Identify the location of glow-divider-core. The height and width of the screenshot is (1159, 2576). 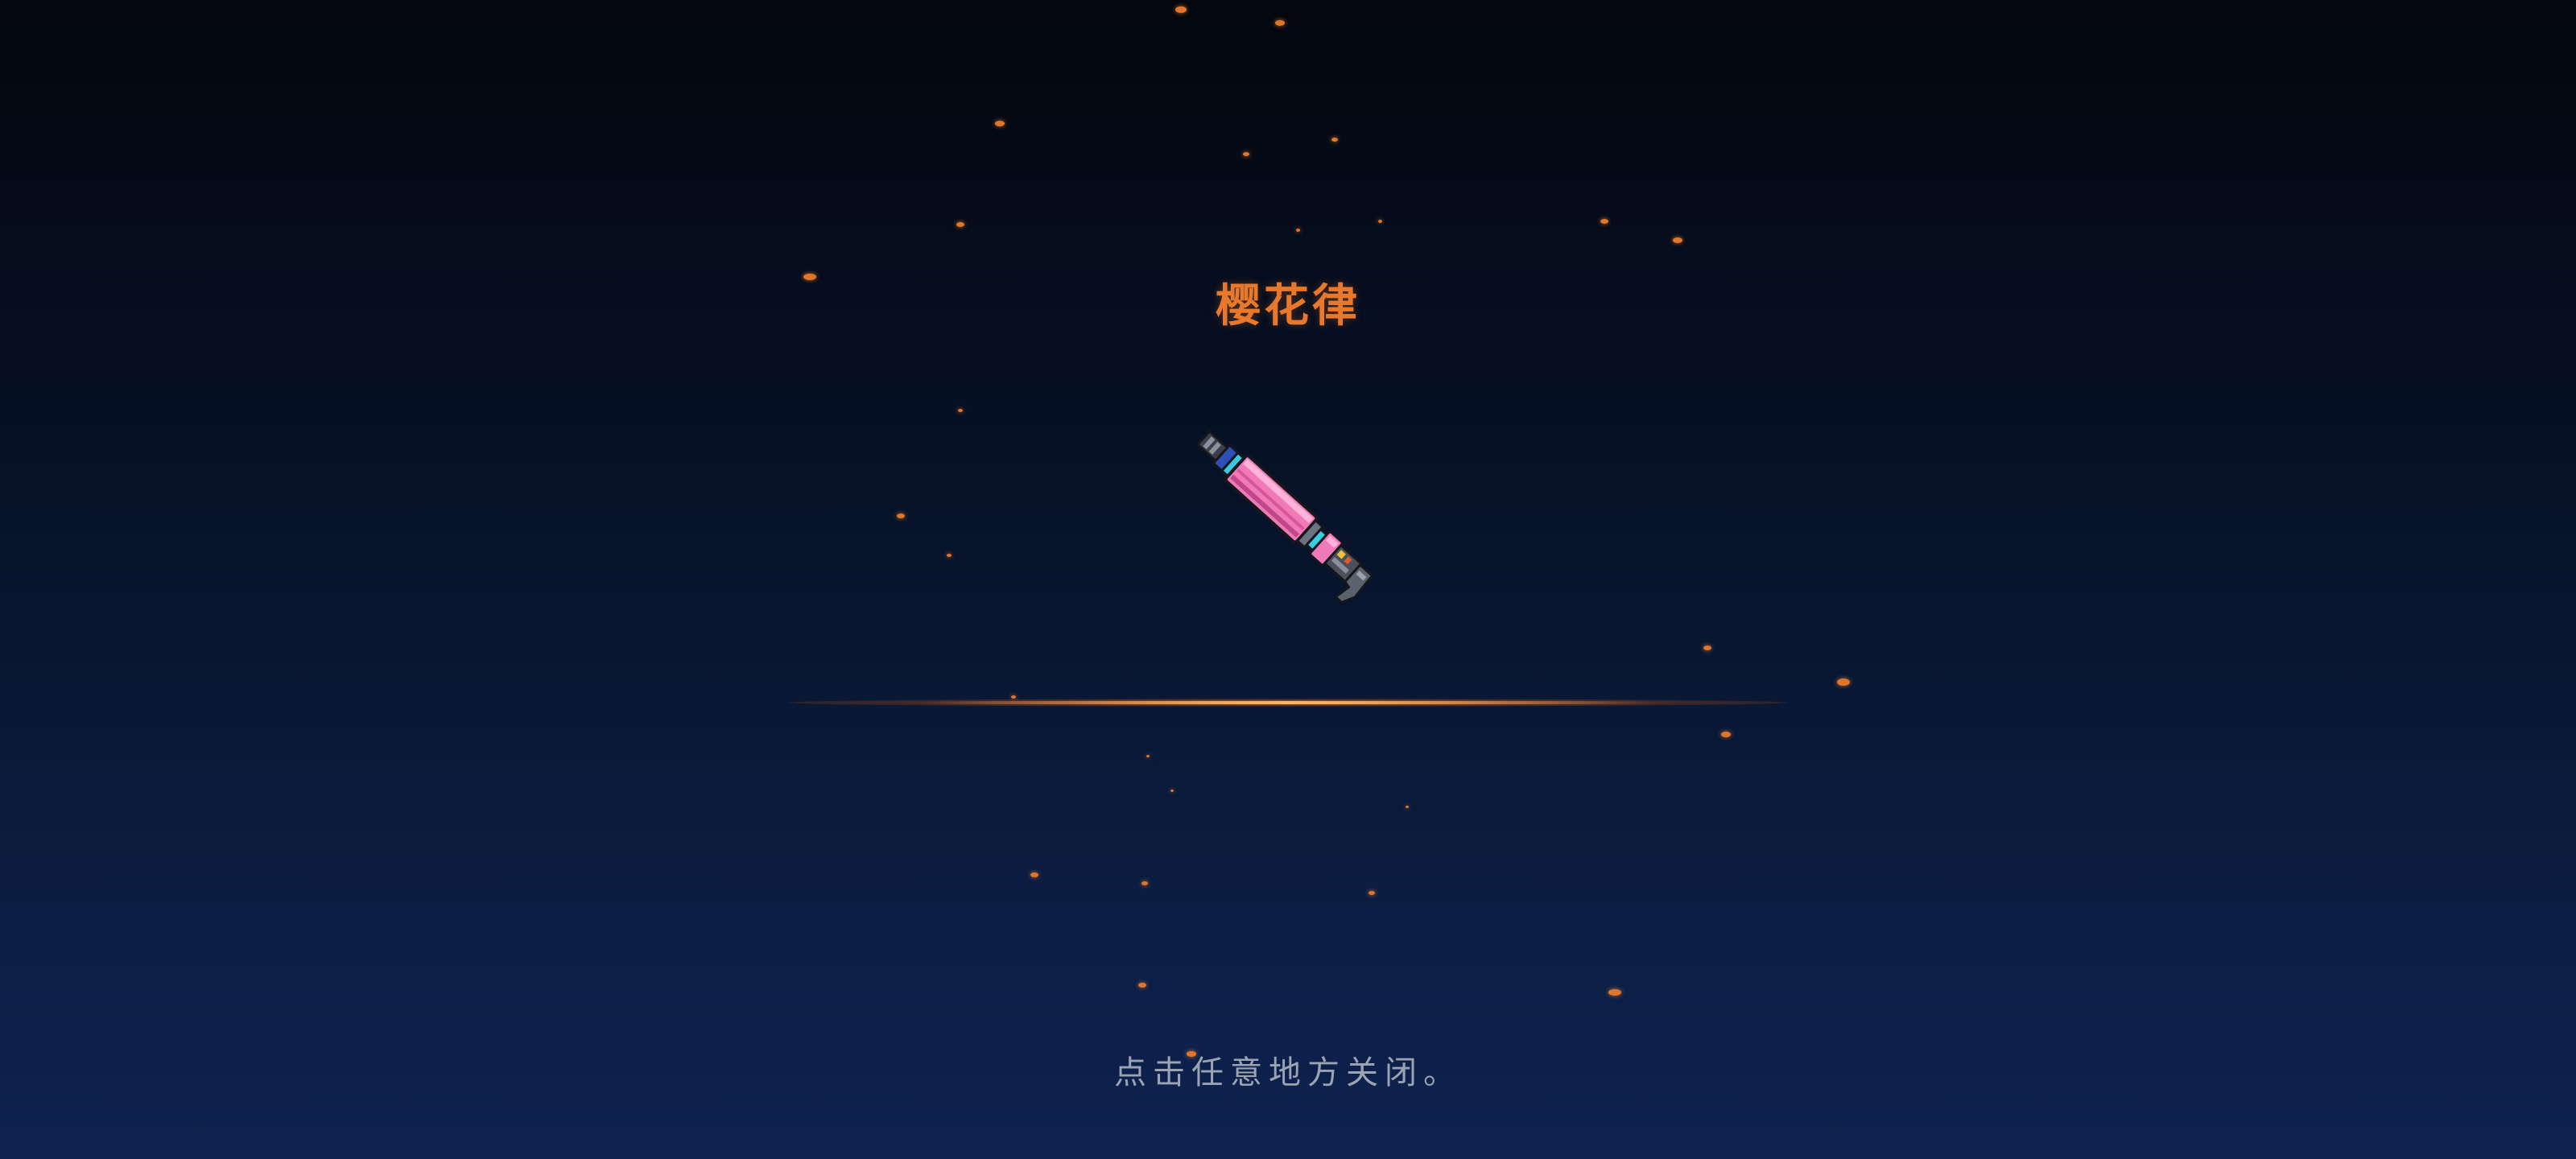
(1288, 702).